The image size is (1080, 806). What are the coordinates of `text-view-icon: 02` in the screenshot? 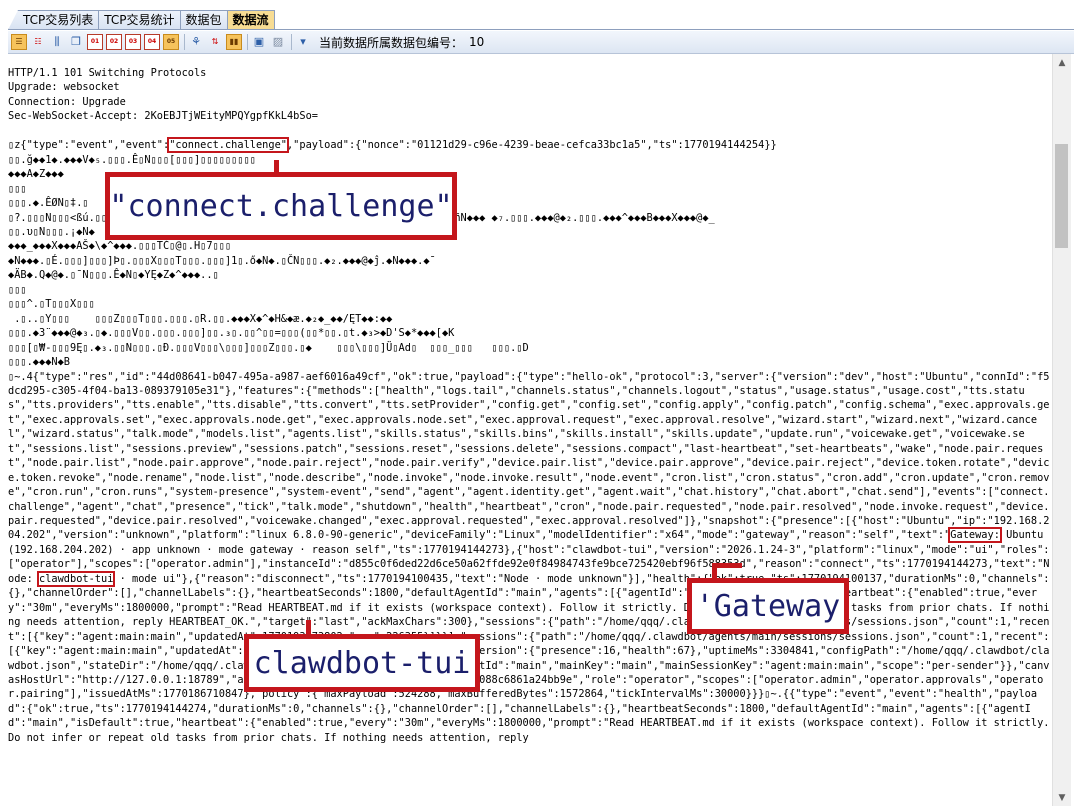 It's located at (114, 42).